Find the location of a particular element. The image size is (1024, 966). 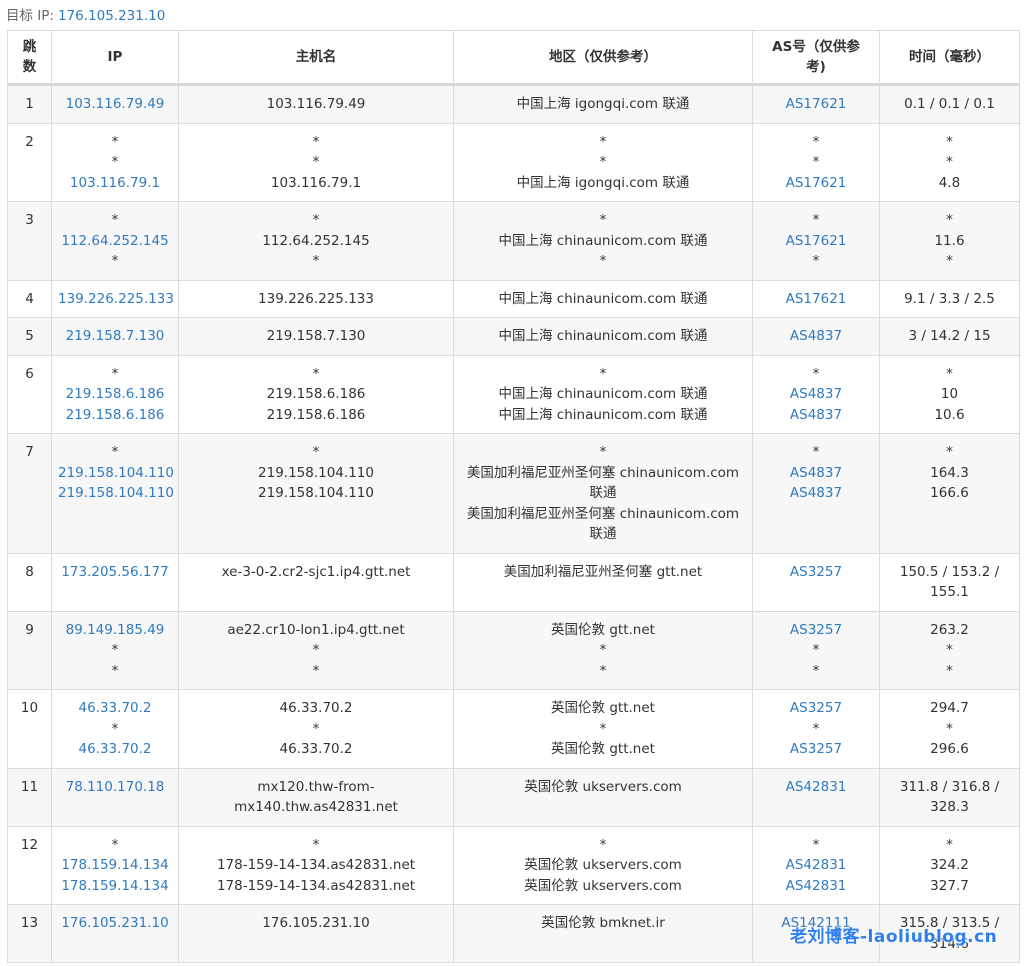

as-cell: AS4837 is located at coordinates (816, 336).